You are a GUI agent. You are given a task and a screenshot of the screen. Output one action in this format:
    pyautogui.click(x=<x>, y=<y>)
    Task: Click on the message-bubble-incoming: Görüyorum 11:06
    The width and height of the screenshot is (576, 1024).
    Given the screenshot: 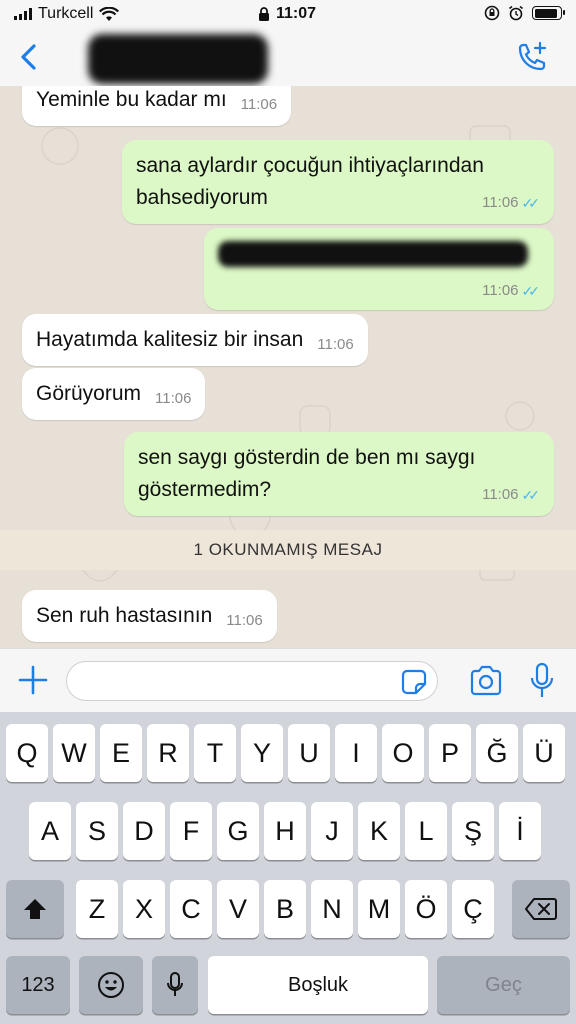 What is the action you would take?
    pyautogui.click(x=114, y=394)
    